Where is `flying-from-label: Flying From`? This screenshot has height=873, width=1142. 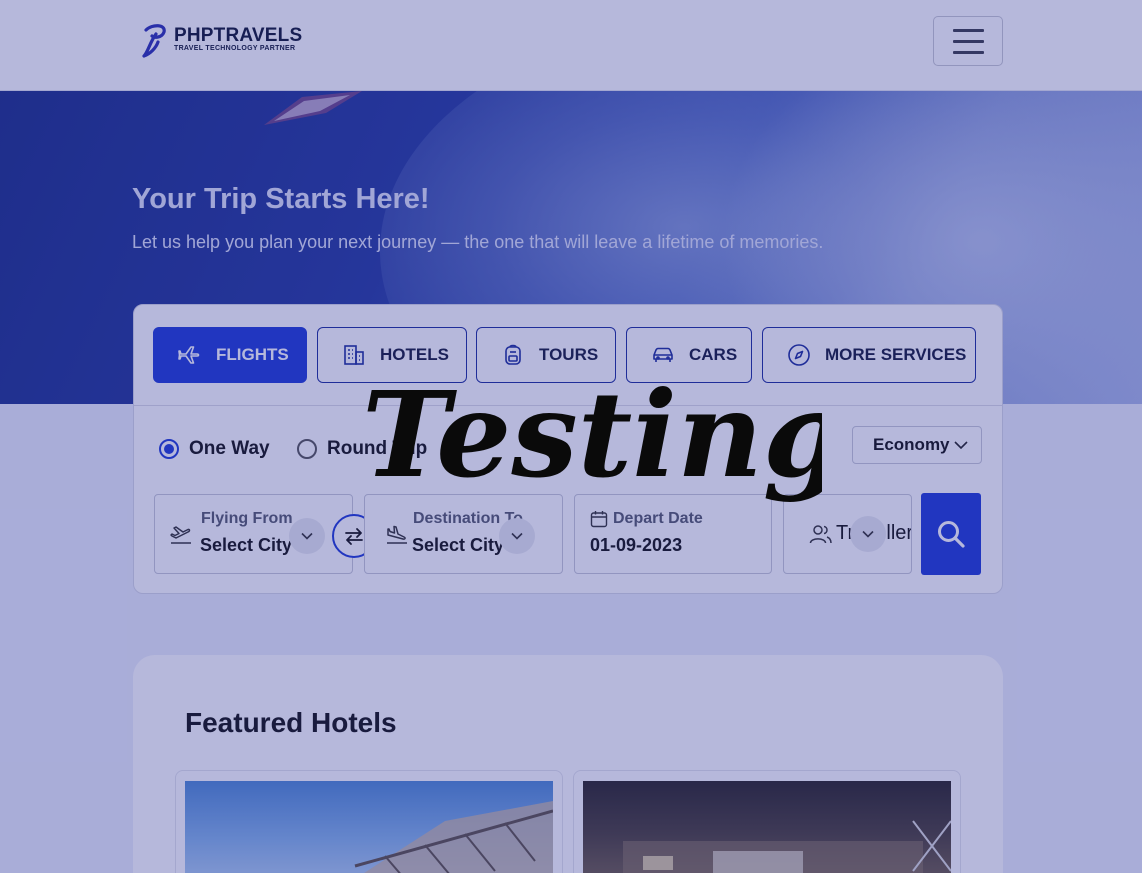
flying-from-label: Flying From is located at coordinates (247, 518).